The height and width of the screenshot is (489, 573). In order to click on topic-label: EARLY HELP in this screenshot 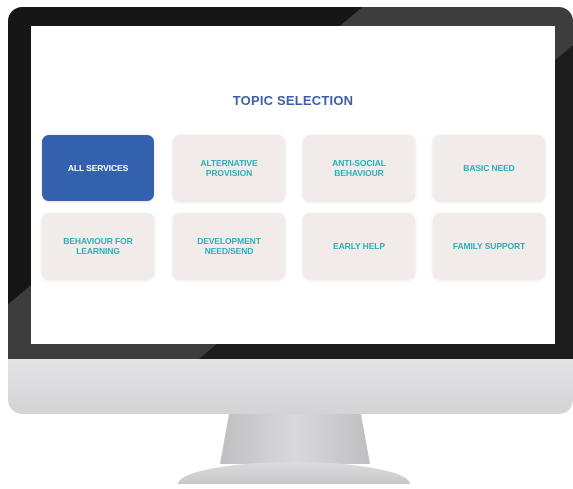, I will do `click(359, 245)`.